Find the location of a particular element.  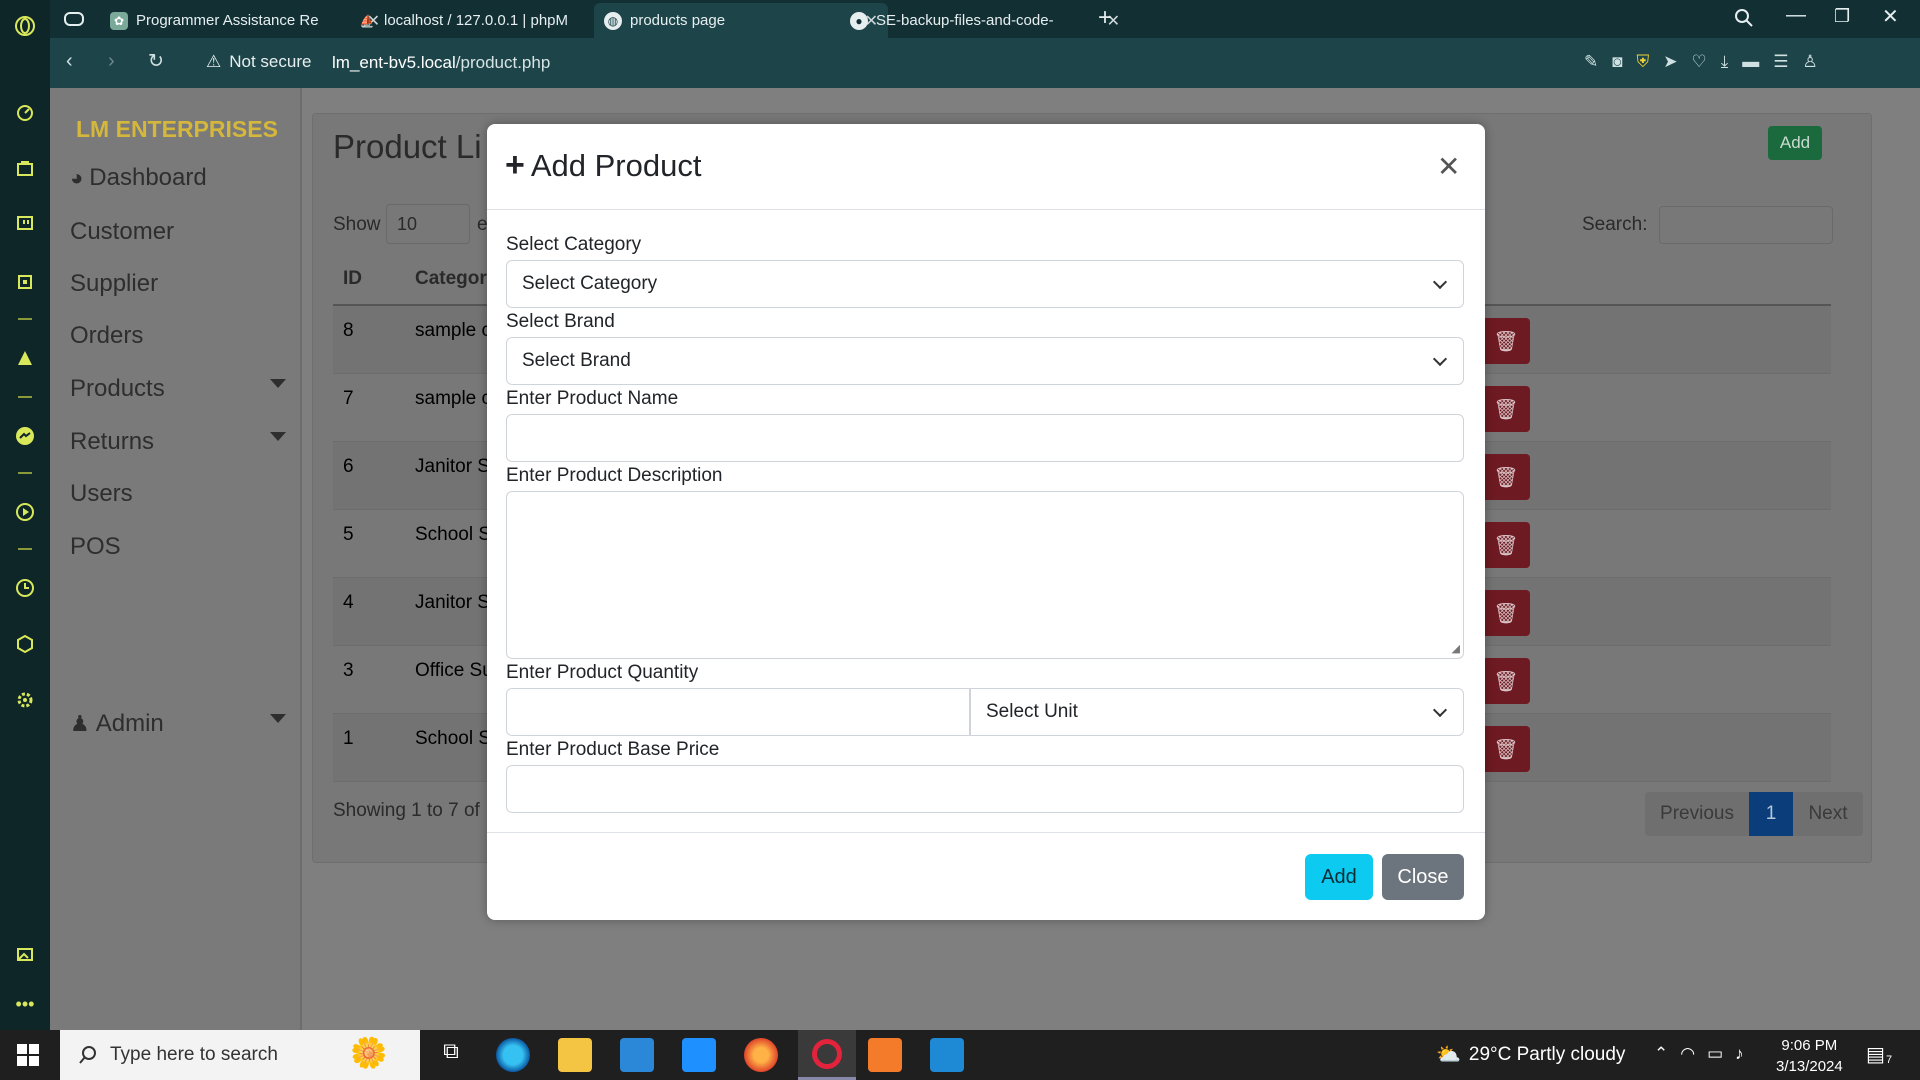

product-description-textarea: ◢ is located at coordinates (985, 575).